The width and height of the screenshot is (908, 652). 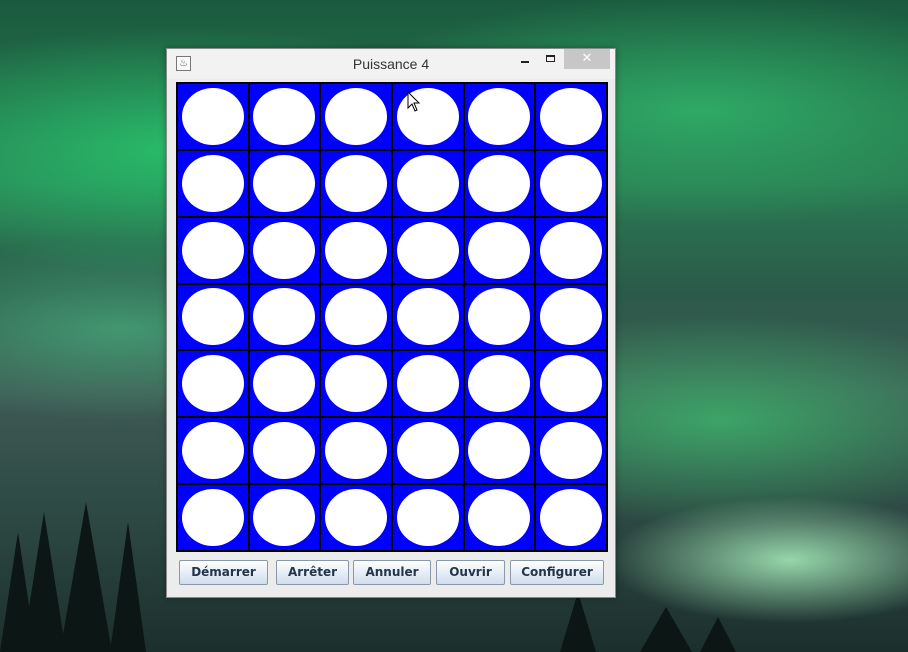 What do you see at coordinates (312, 572) in the screenshot?
I see `stop-button: Arrêter` at bounding box center [312, 572].